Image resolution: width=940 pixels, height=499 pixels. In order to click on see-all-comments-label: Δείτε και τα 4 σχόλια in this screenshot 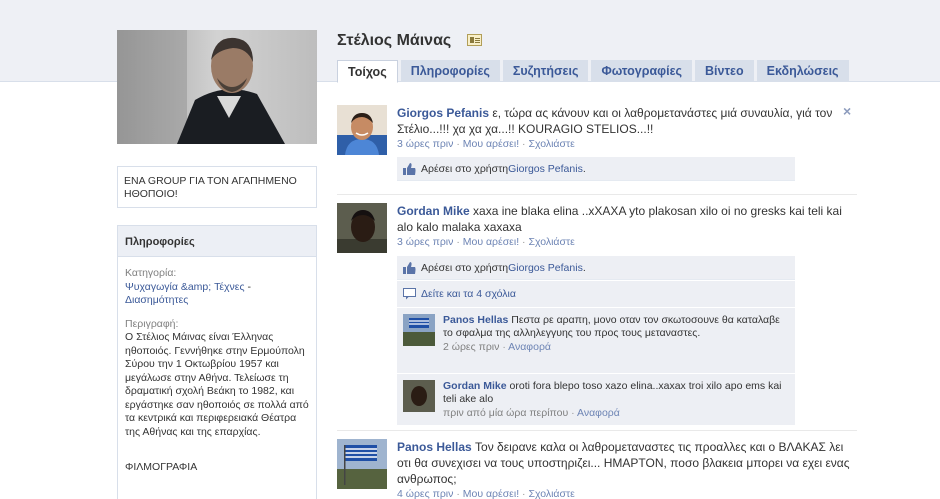, I will do `click(468, 294)`.